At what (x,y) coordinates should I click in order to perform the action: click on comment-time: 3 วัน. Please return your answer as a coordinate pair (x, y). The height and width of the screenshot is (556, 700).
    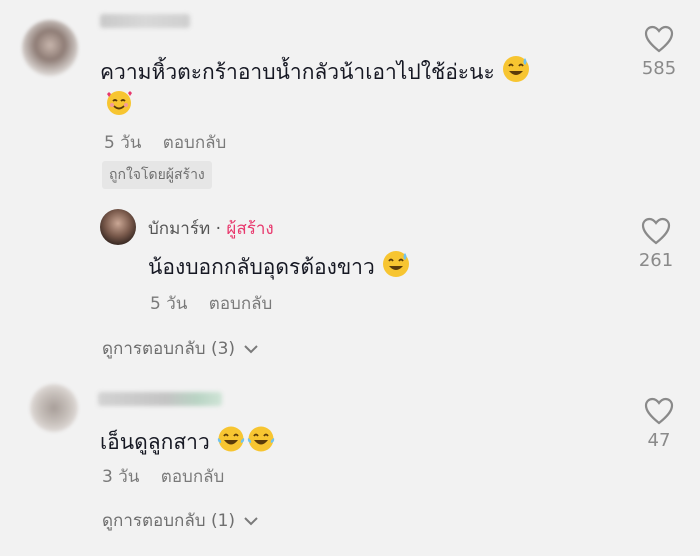
    Looking at the image, I should click on (121, 477).